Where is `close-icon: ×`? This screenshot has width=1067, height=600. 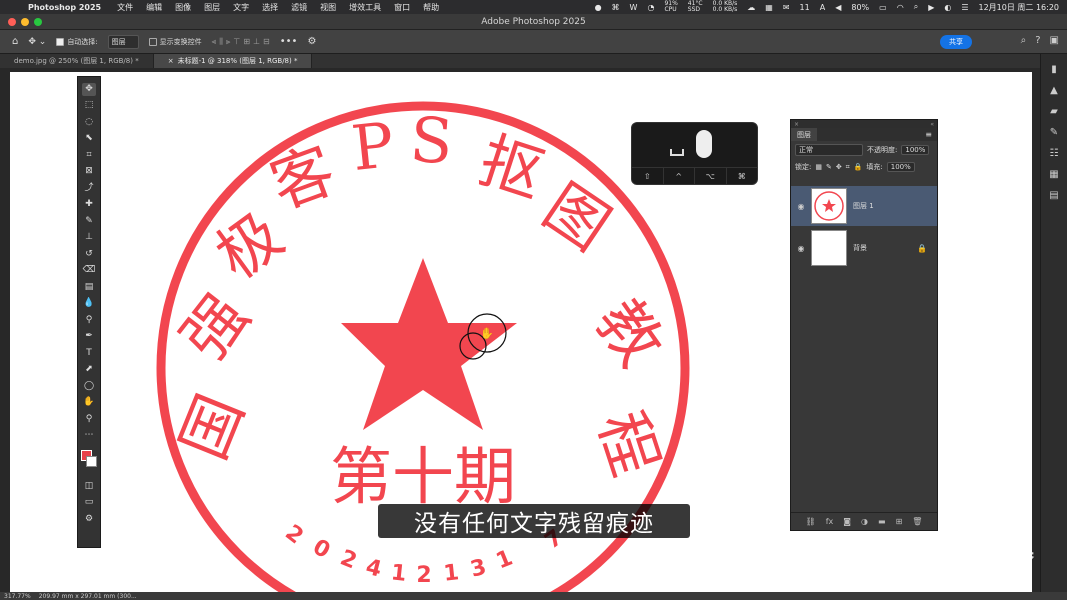
close-icon: × is located at coordinates (171, 61).